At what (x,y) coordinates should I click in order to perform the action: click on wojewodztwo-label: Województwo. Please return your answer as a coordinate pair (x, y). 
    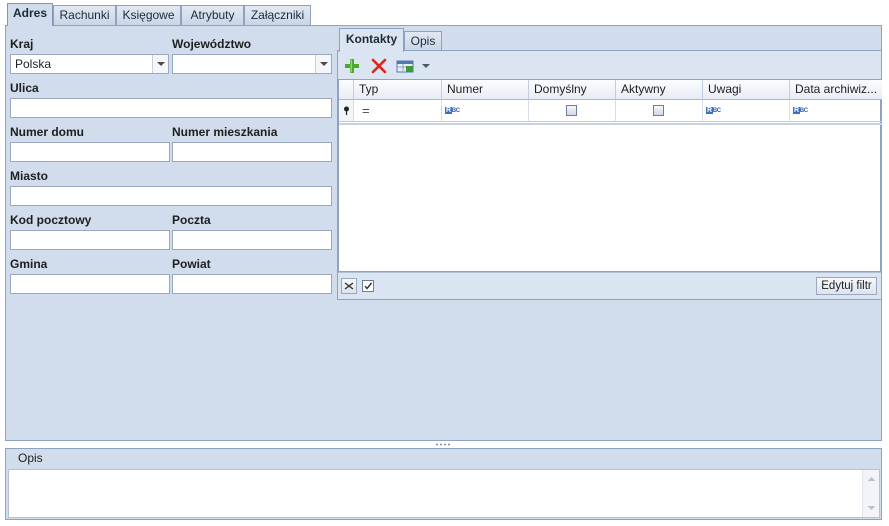
    Looking at the image, I should click on (212, 44).